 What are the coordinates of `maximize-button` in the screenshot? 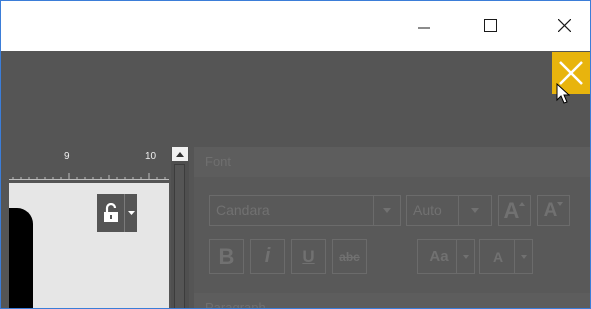 It's located at (490, 25).